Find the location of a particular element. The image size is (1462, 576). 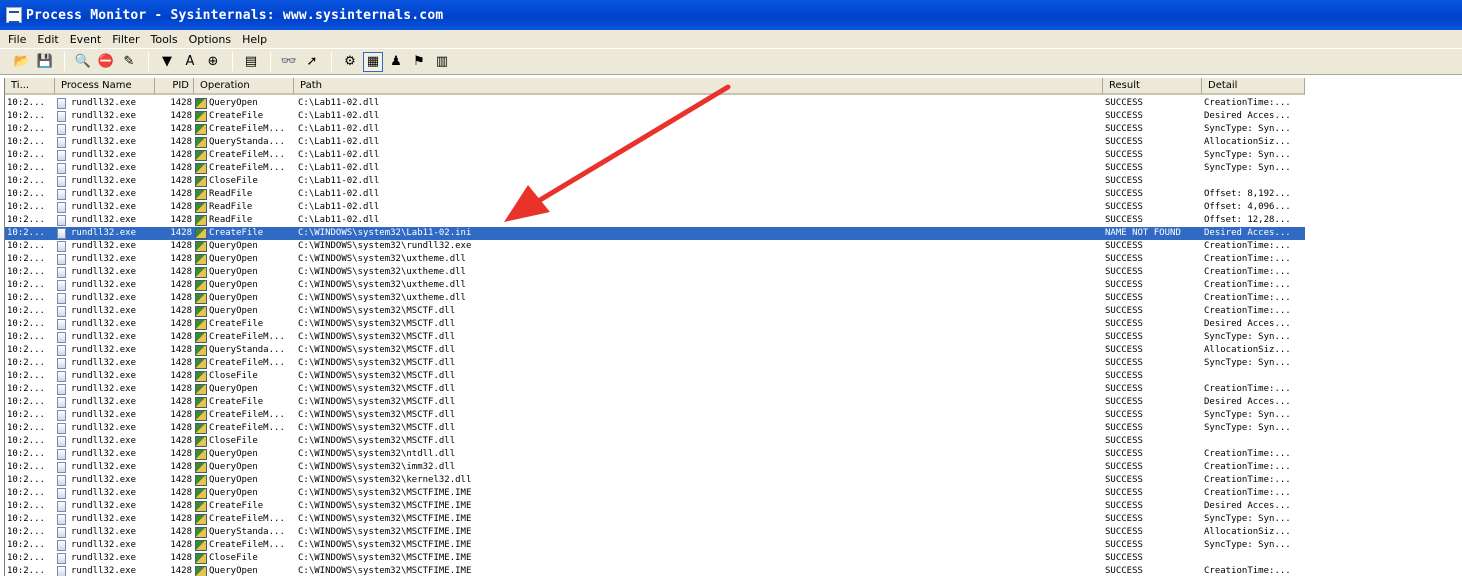

cell-operation: ReadFile is located at coordinates (231, 194).